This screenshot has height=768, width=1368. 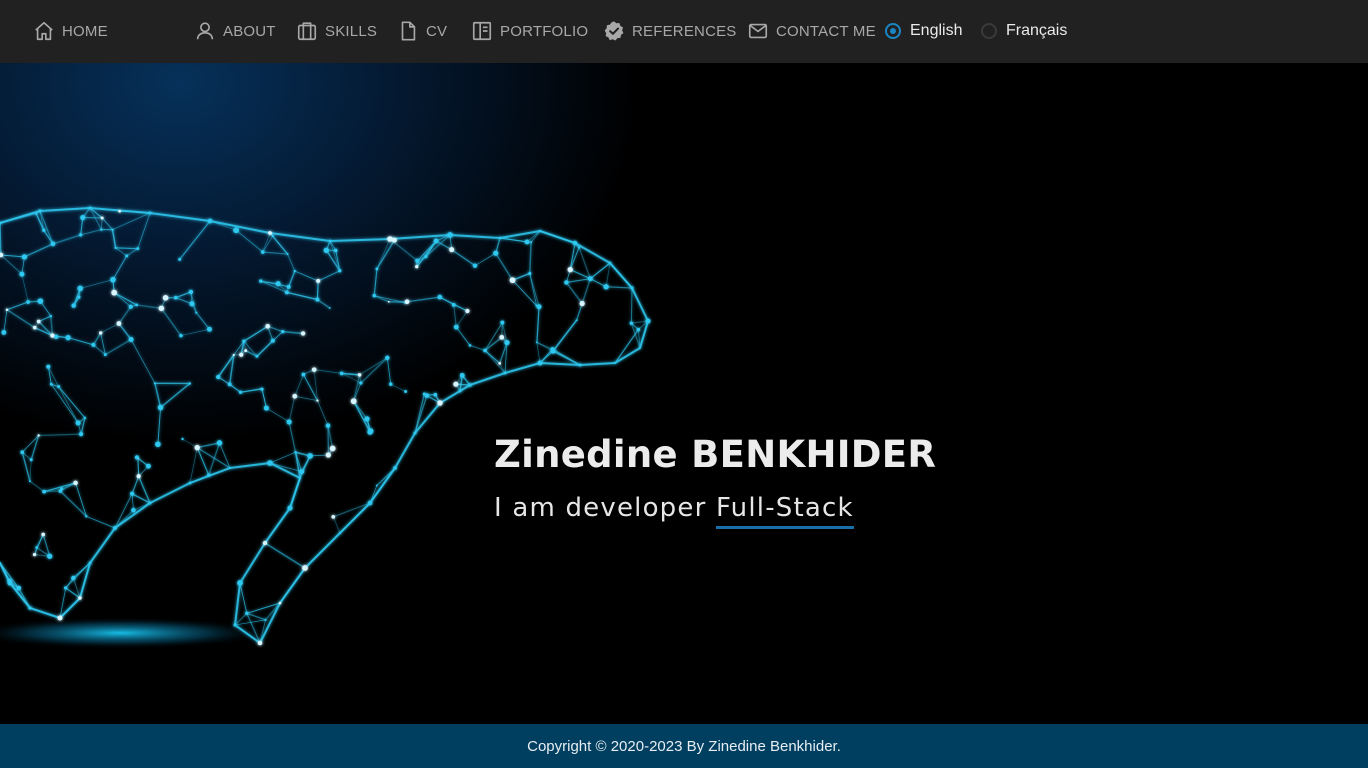 What do you see at coordinates (600, 508) in the screenshot?
I see `tagline-prefix: I am developer` at bounding box center [600, 508].